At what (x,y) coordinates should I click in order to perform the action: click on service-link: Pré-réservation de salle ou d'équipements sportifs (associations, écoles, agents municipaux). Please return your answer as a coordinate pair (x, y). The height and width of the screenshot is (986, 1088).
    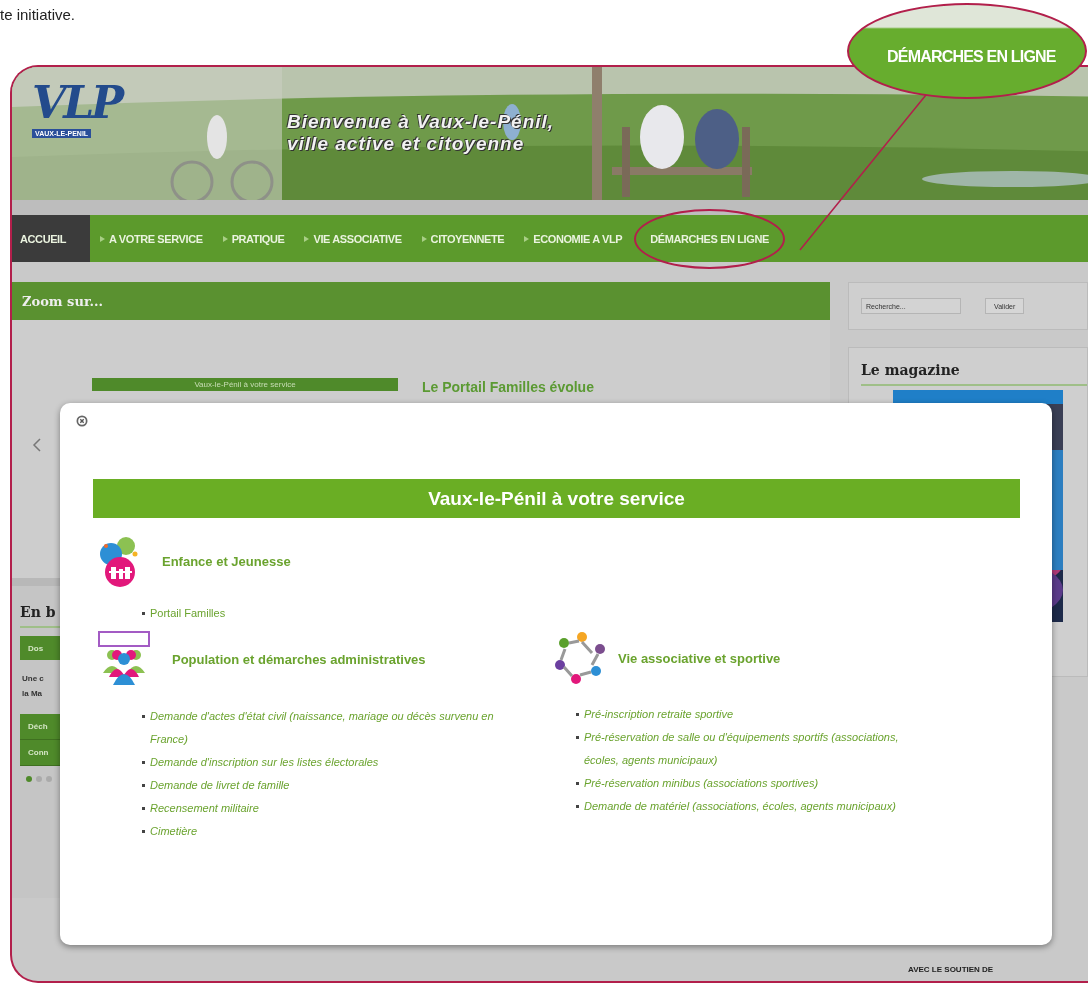
    Looking at the image, I should click on (760, 749).